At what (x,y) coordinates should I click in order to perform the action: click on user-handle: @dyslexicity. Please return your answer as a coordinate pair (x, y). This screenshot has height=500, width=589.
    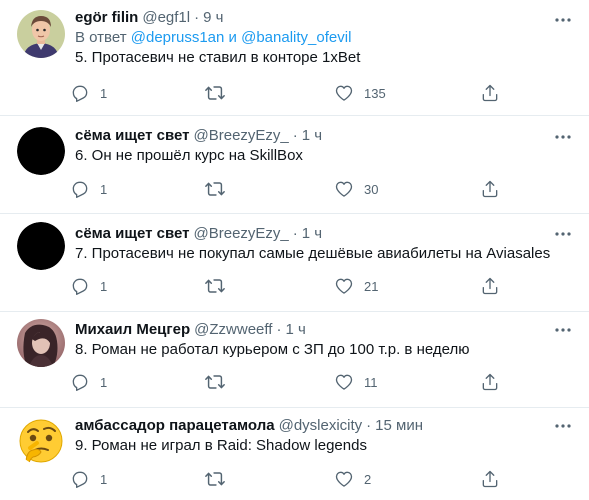
    Looking at the image, I should click on (321, 426).